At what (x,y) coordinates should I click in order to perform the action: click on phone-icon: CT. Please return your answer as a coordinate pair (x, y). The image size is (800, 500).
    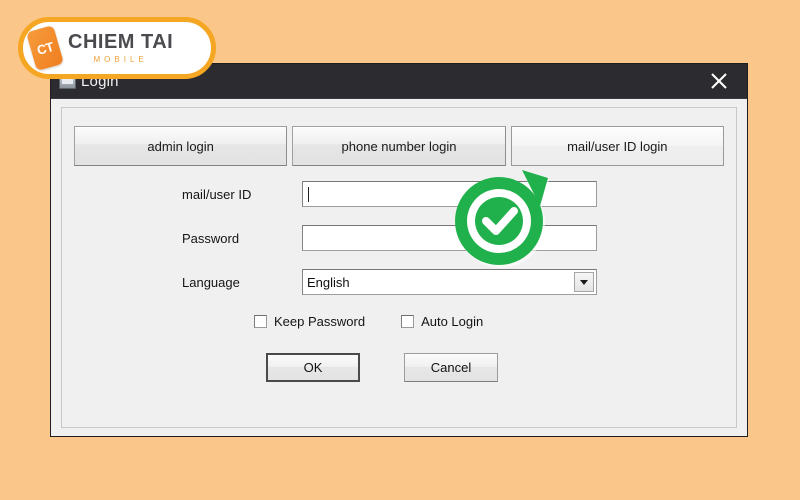
    Looking at the image, I should click on (45, 48).